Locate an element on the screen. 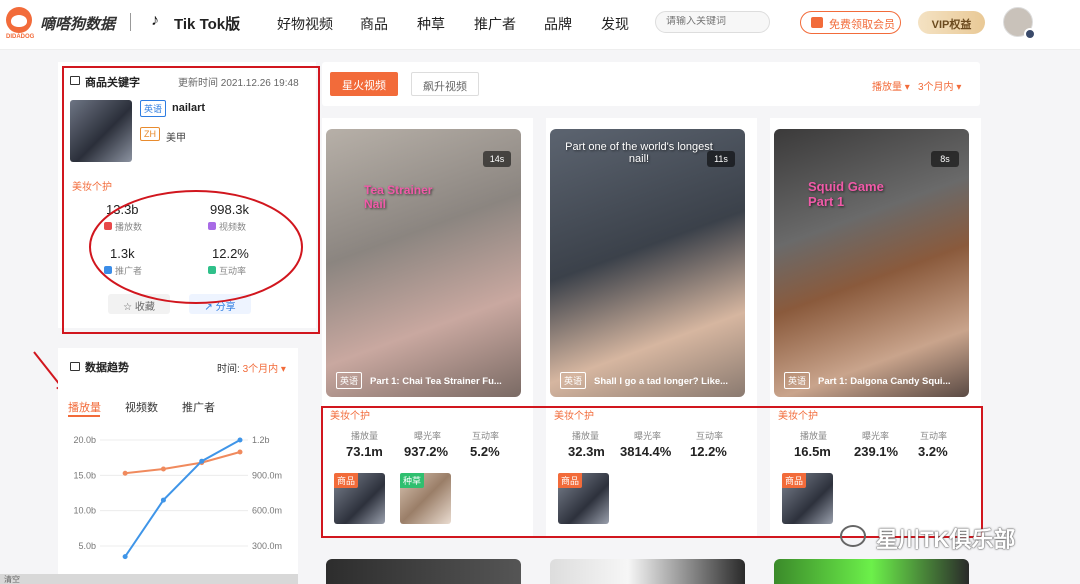 Image resolution: width=1080 pixels, height=584 pixels. y-left-tick-label: 10.0b is located at coordinates (84, 511).